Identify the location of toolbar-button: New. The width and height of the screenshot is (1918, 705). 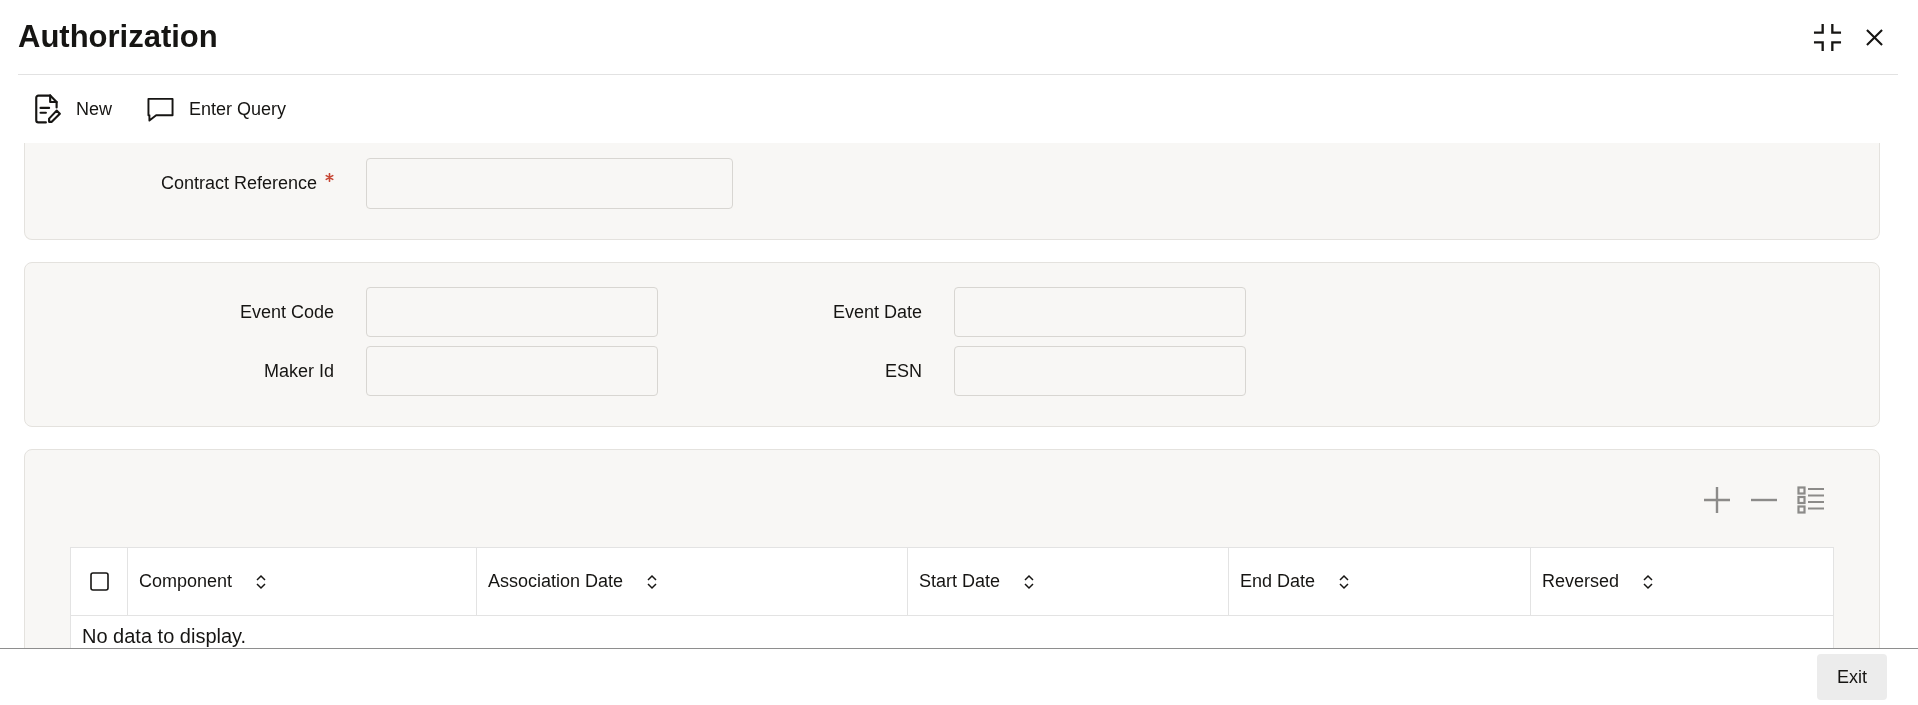
(73, 109).